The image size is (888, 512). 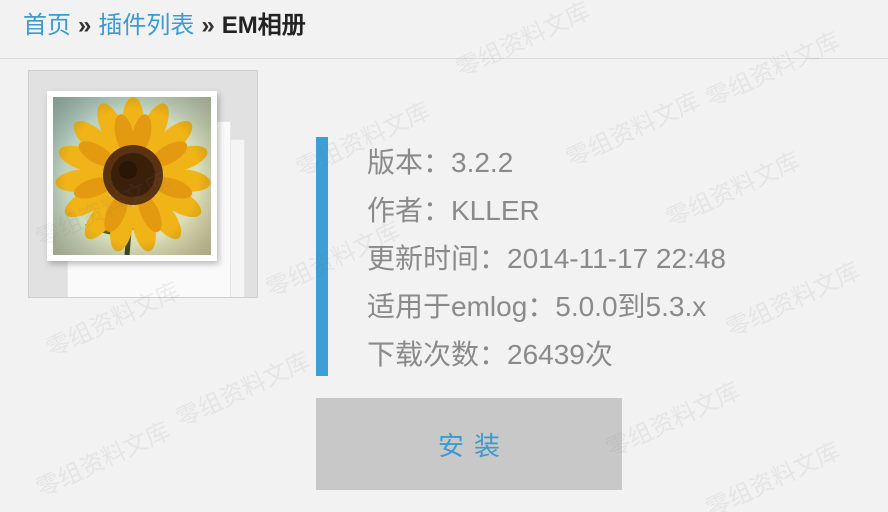 I want to click on install-button: 安装, so click(x=469, y=444).